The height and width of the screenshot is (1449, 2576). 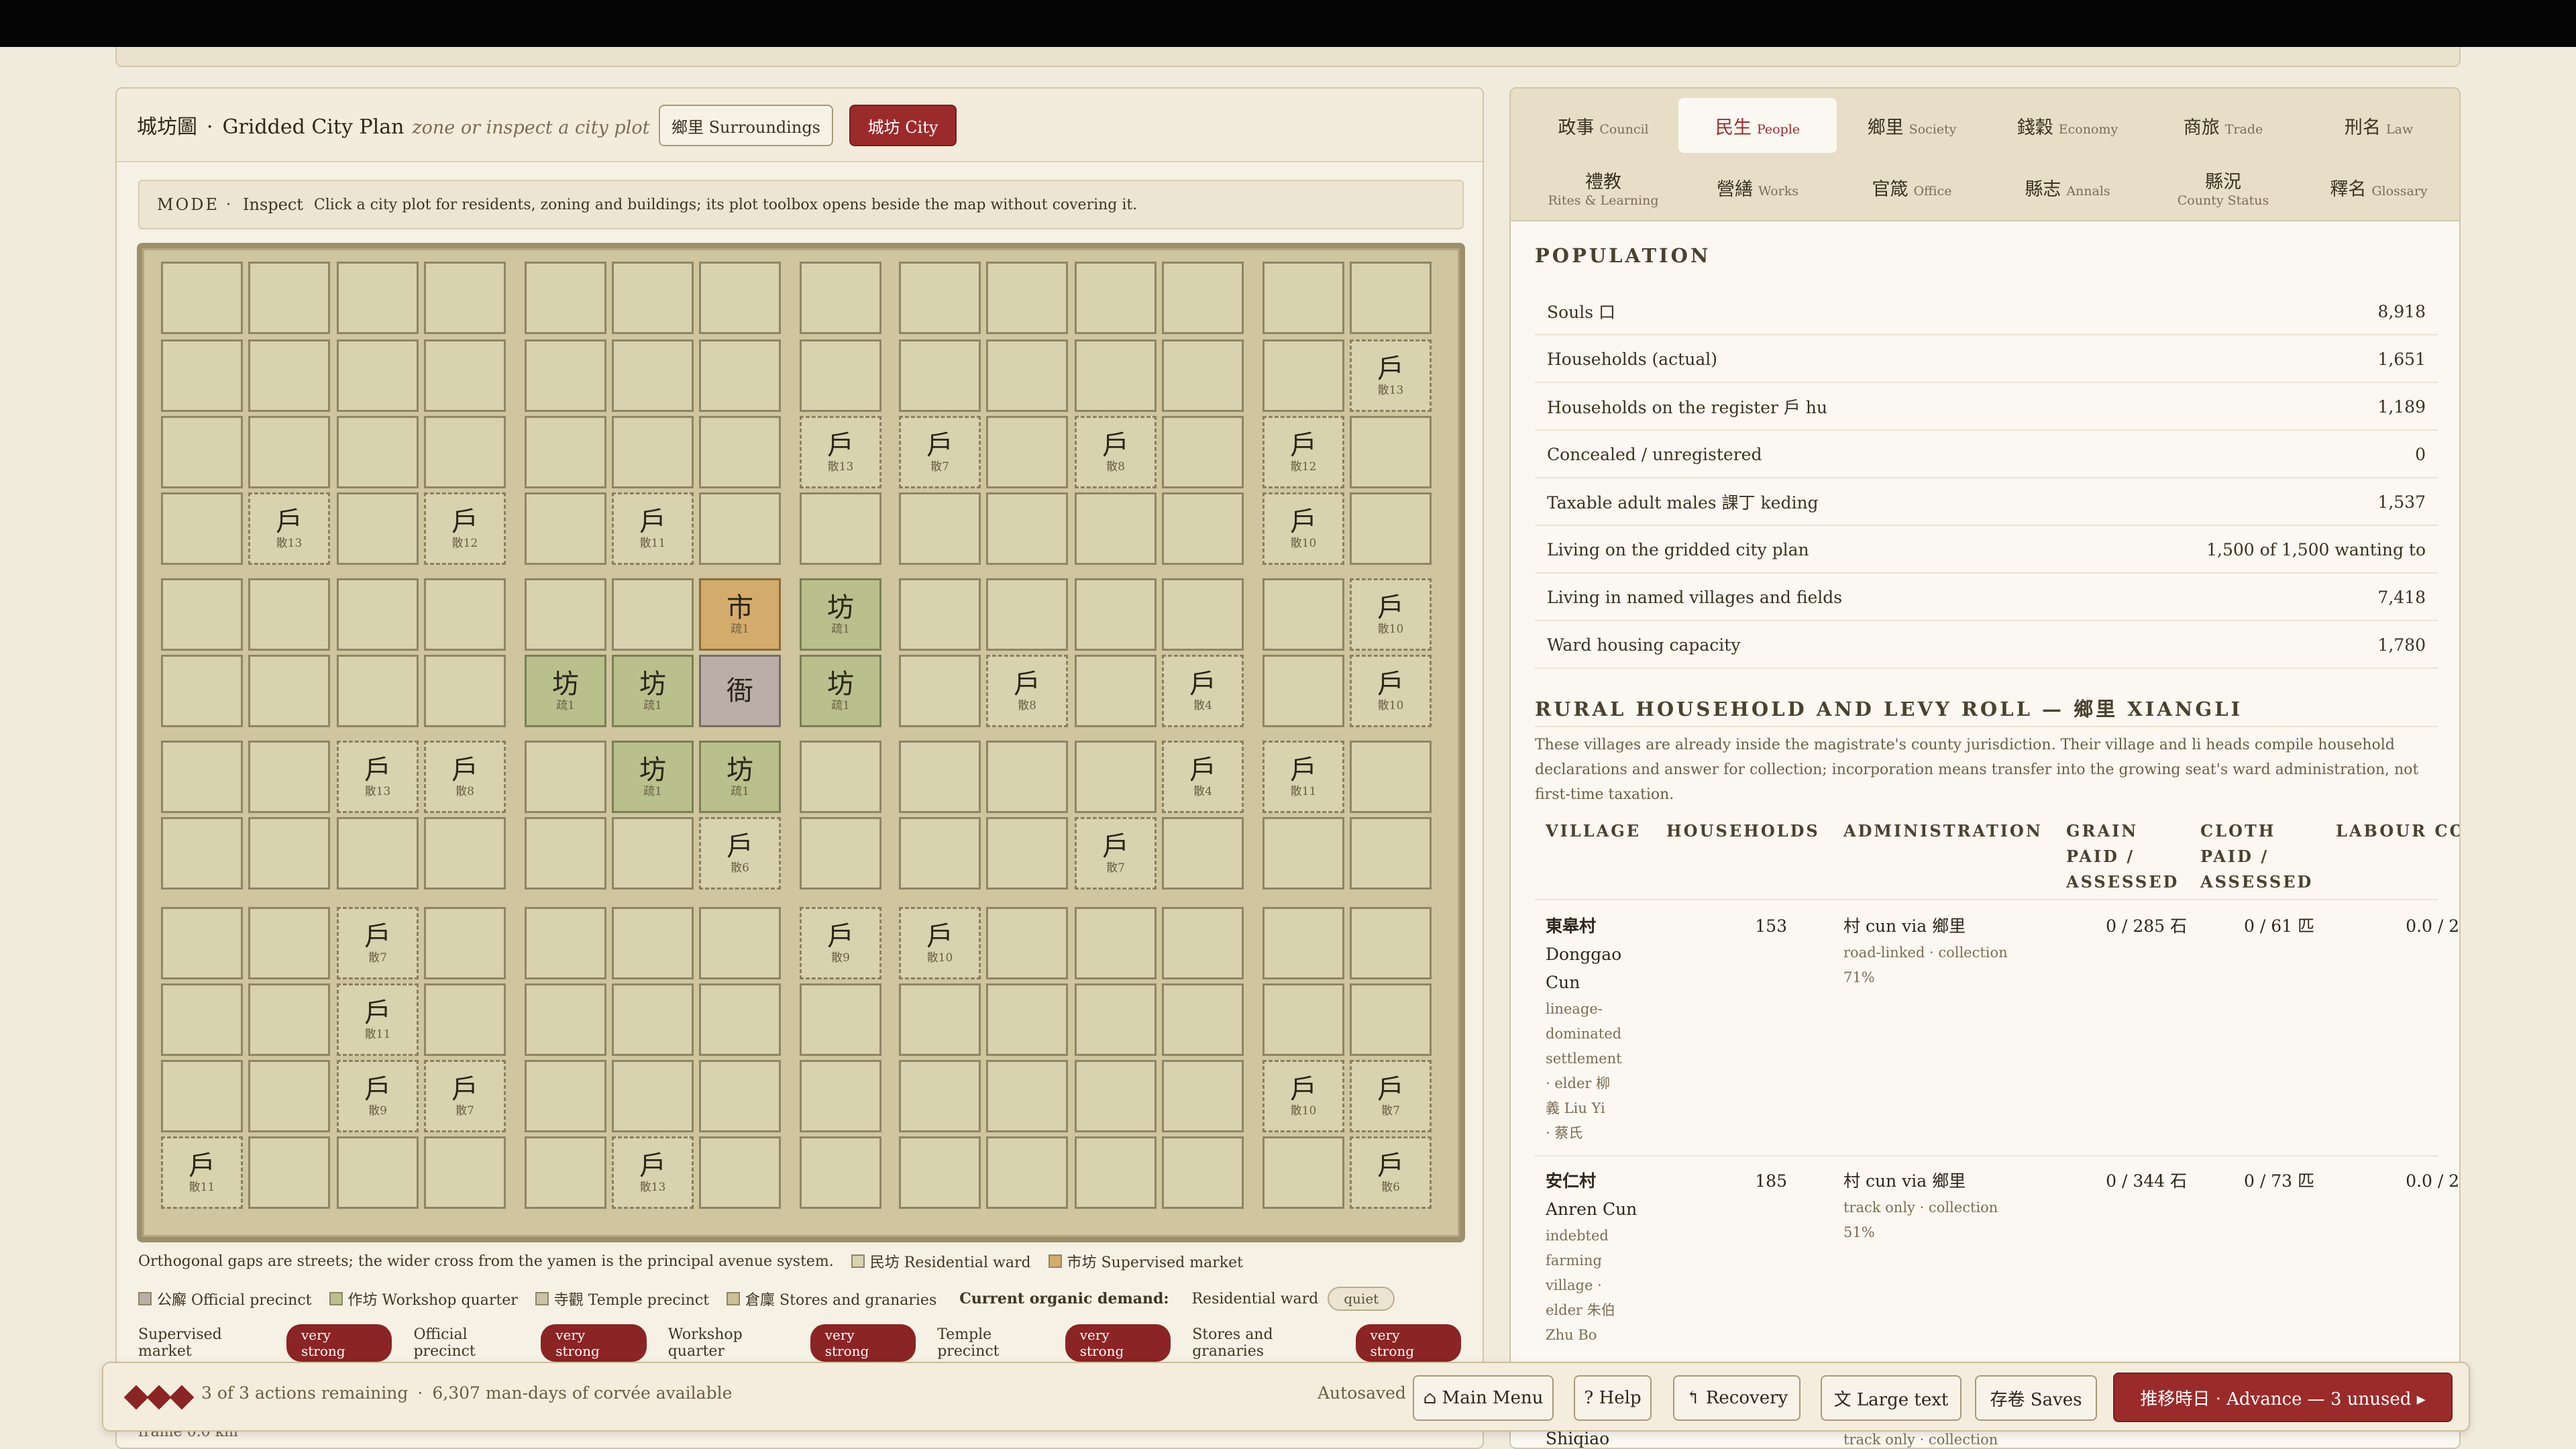 I want to click on saves-button: 存卷 Saves, so click(x=2036, y=1398).